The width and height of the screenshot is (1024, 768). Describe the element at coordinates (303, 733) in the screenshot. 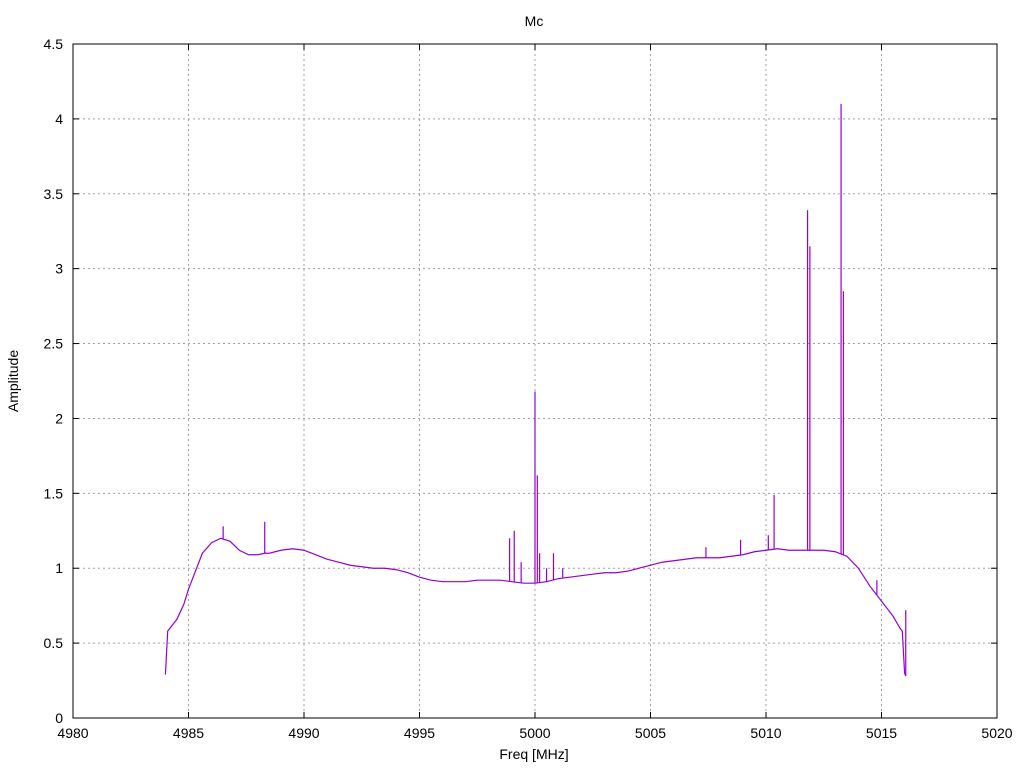

I see `x-tick-label: 4990` at that location.